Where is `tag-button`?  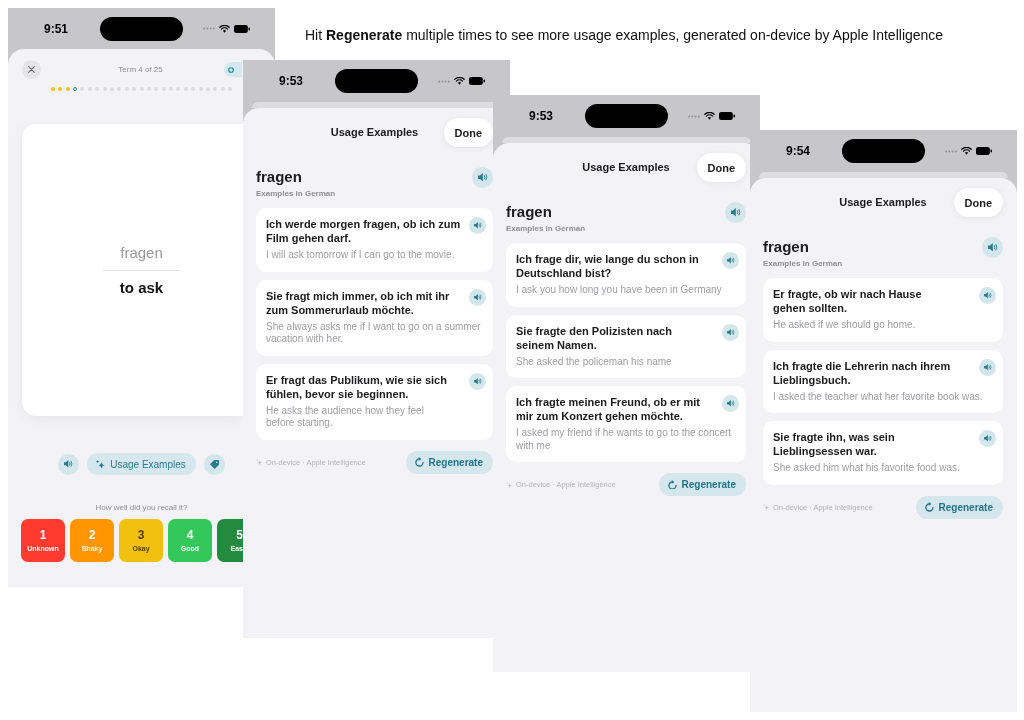 tag-button is located at coordinates (214, 464).